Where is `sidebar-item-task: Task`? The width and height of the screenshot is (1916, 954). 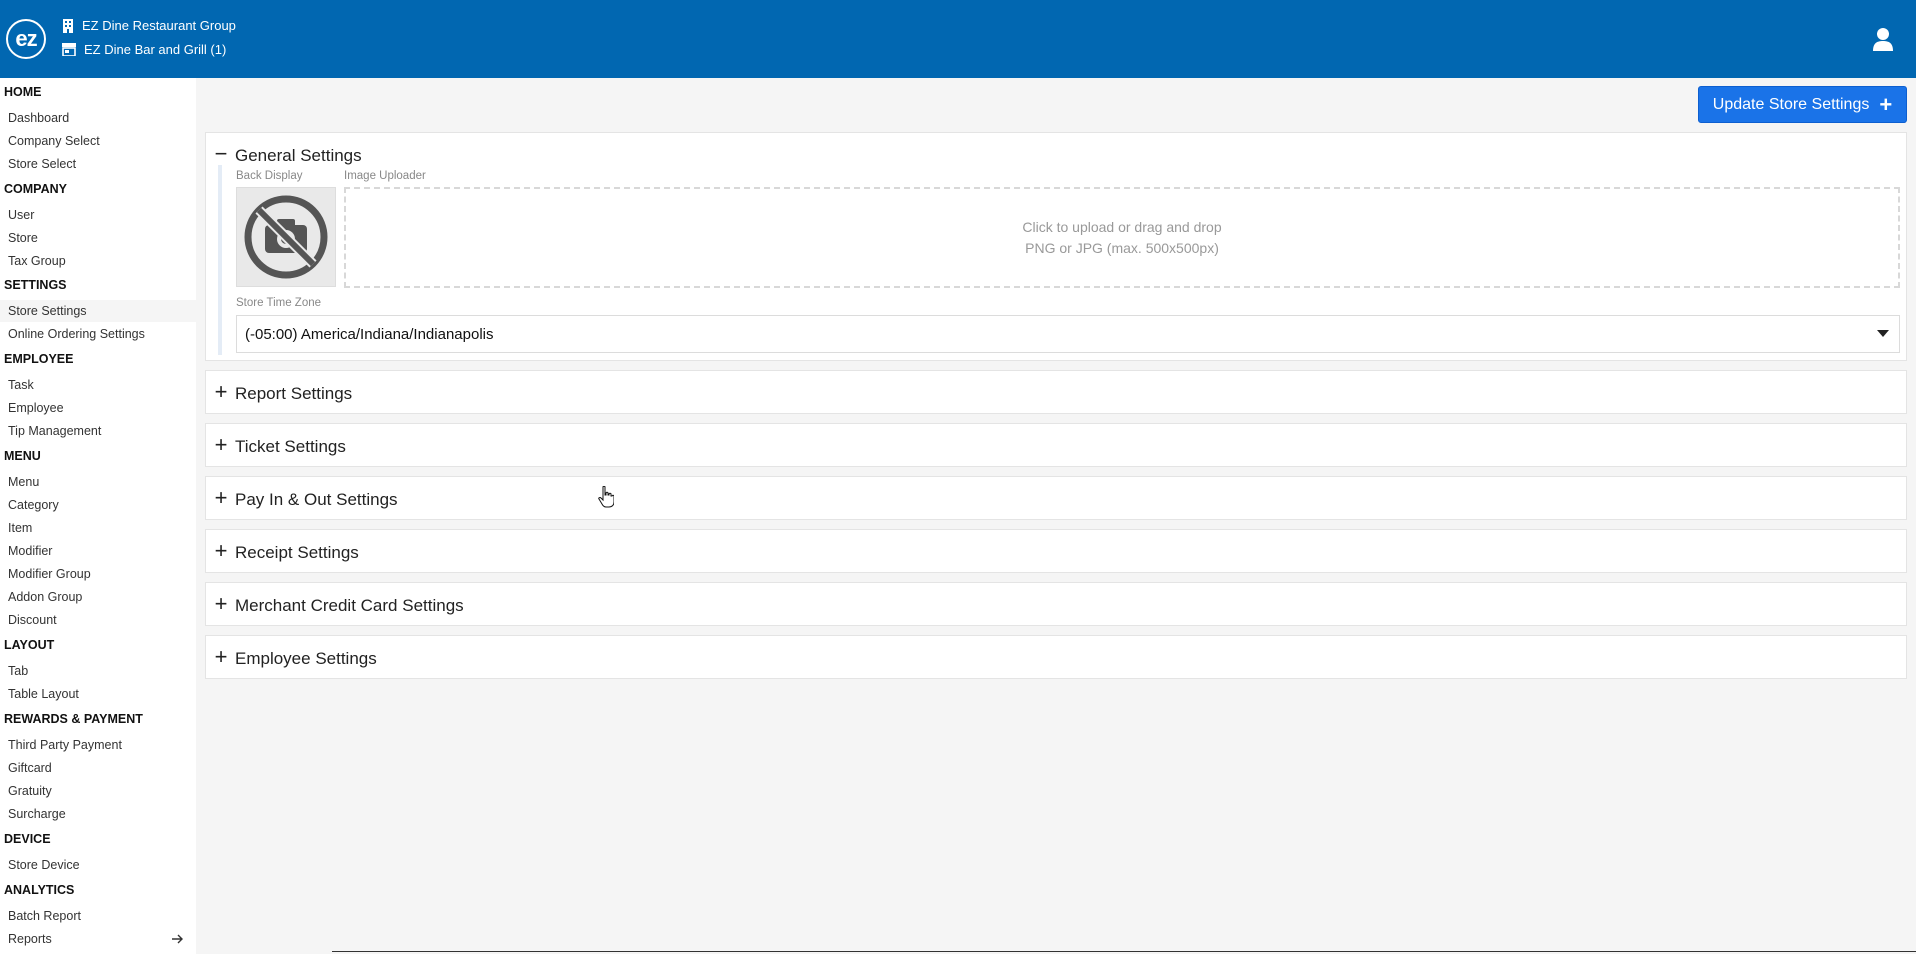 sidebar-item-task: Task is located at coordinates (98, 385).